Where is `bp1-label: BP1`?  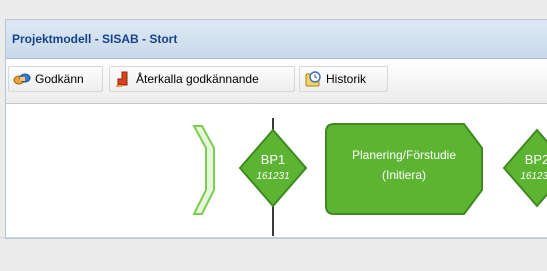
bp1-label: BP1 is located at coordinates (273, 159).